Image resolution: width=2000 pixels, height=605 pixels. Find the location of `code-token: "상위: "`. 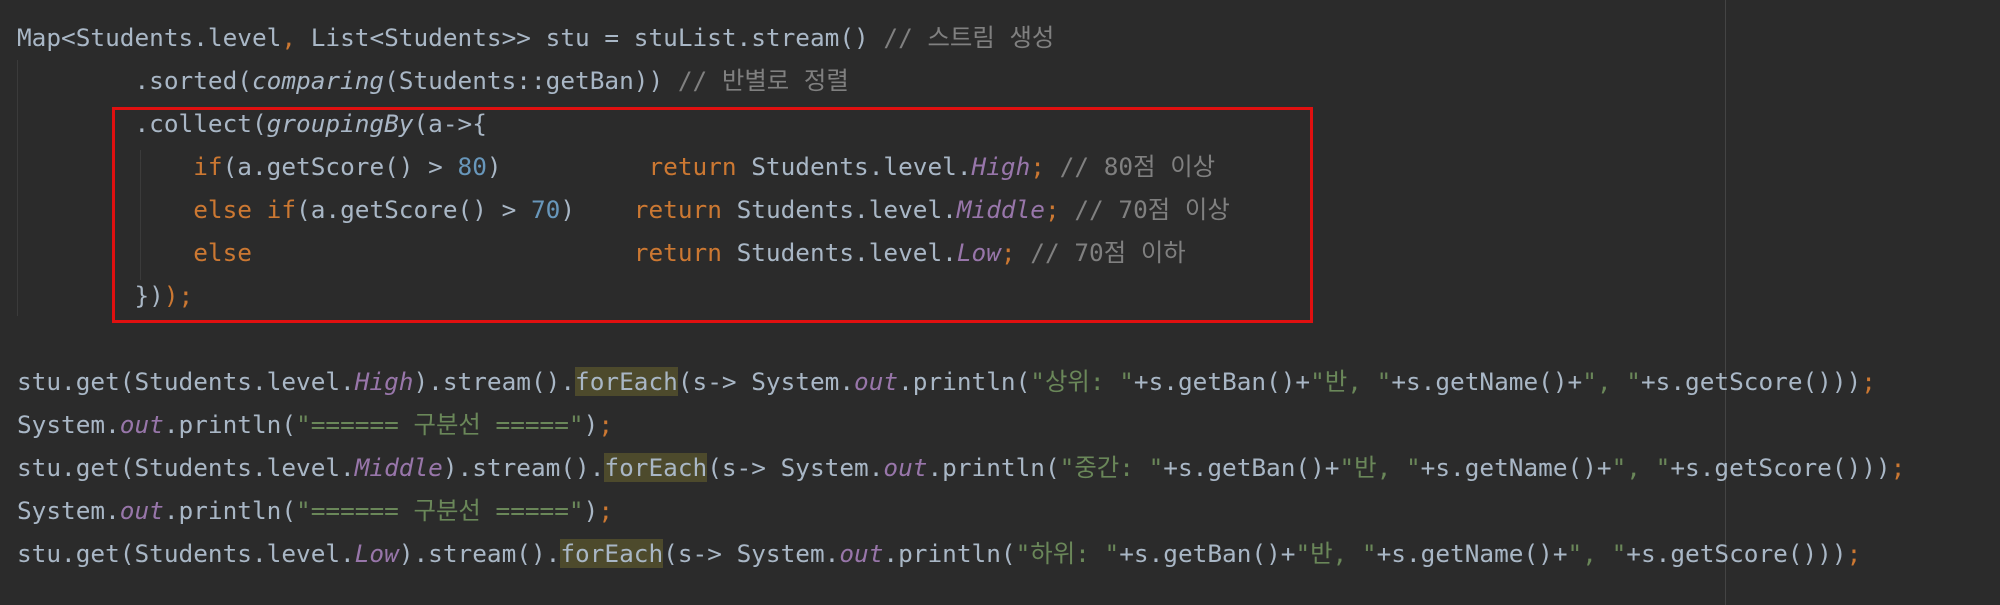

code-token: "상위: " is located at coordinates (1082, 381).